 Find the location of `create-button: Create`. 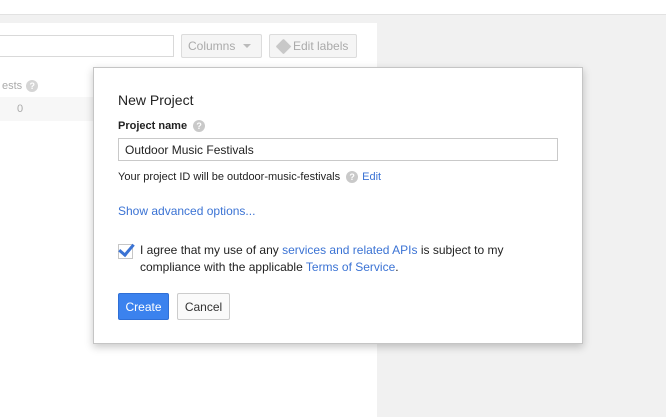

create-button: Create is located at coordinates (143, 306).